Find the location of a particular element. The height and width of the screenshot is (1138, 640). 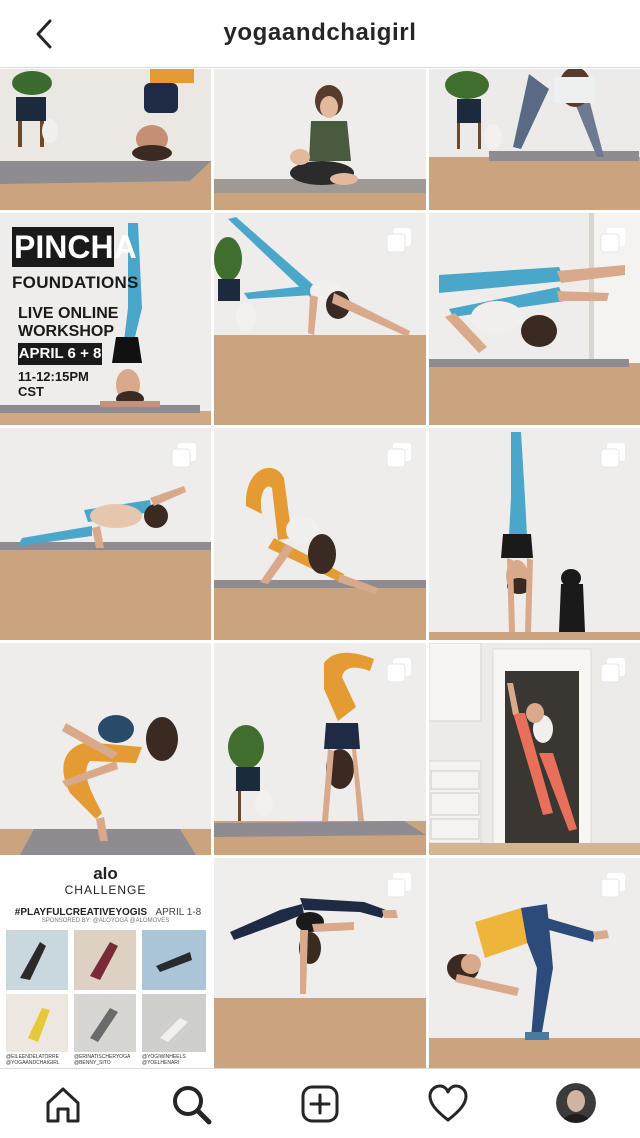

post-r4c2 is located at coordinates (320, 749).